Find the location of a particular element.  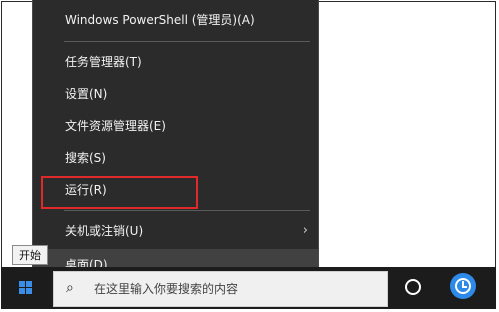

taskbar-search-box: ⌕ 在这里输入你要搜索的内容 is located at coordinates (220, 289).